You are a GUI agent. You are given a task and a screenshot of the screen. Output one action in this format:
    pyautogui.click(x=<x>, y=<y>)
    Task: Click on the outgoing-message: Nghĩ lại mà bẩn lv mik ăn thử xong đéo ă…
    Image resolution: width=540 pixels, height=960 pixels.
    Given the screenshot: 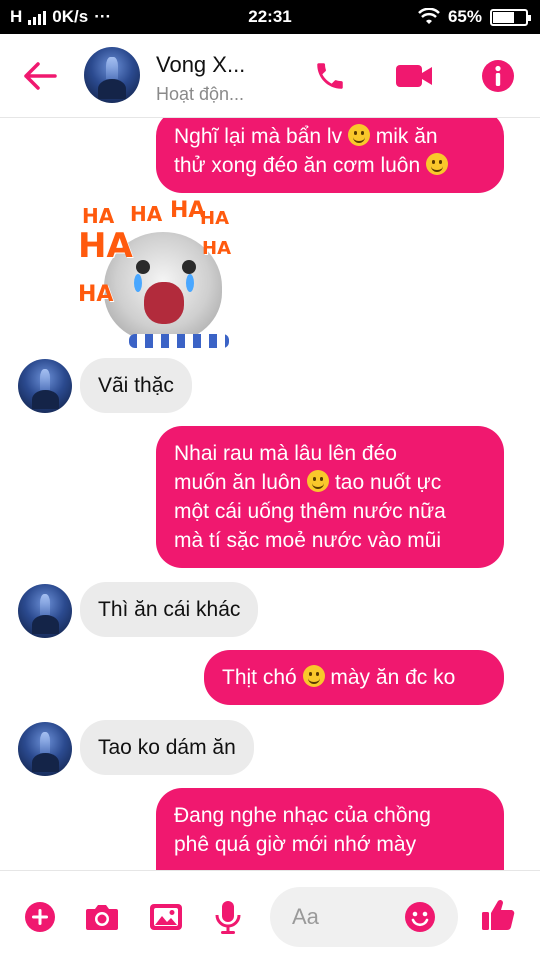 What is the action you would take?
    pyautogui.click(x=330, y=155)
    